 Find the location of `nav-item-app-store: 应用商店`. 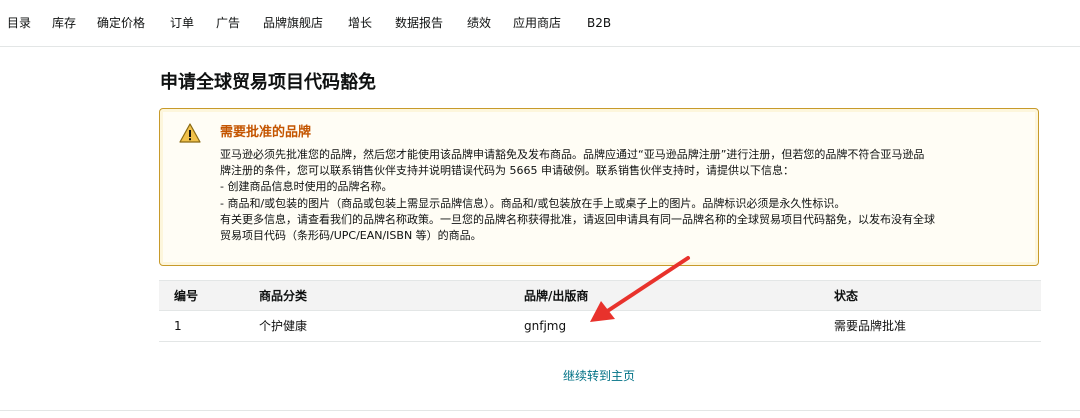

nav-item-app-store: 应用商店 is located at coordinates (537, 23).